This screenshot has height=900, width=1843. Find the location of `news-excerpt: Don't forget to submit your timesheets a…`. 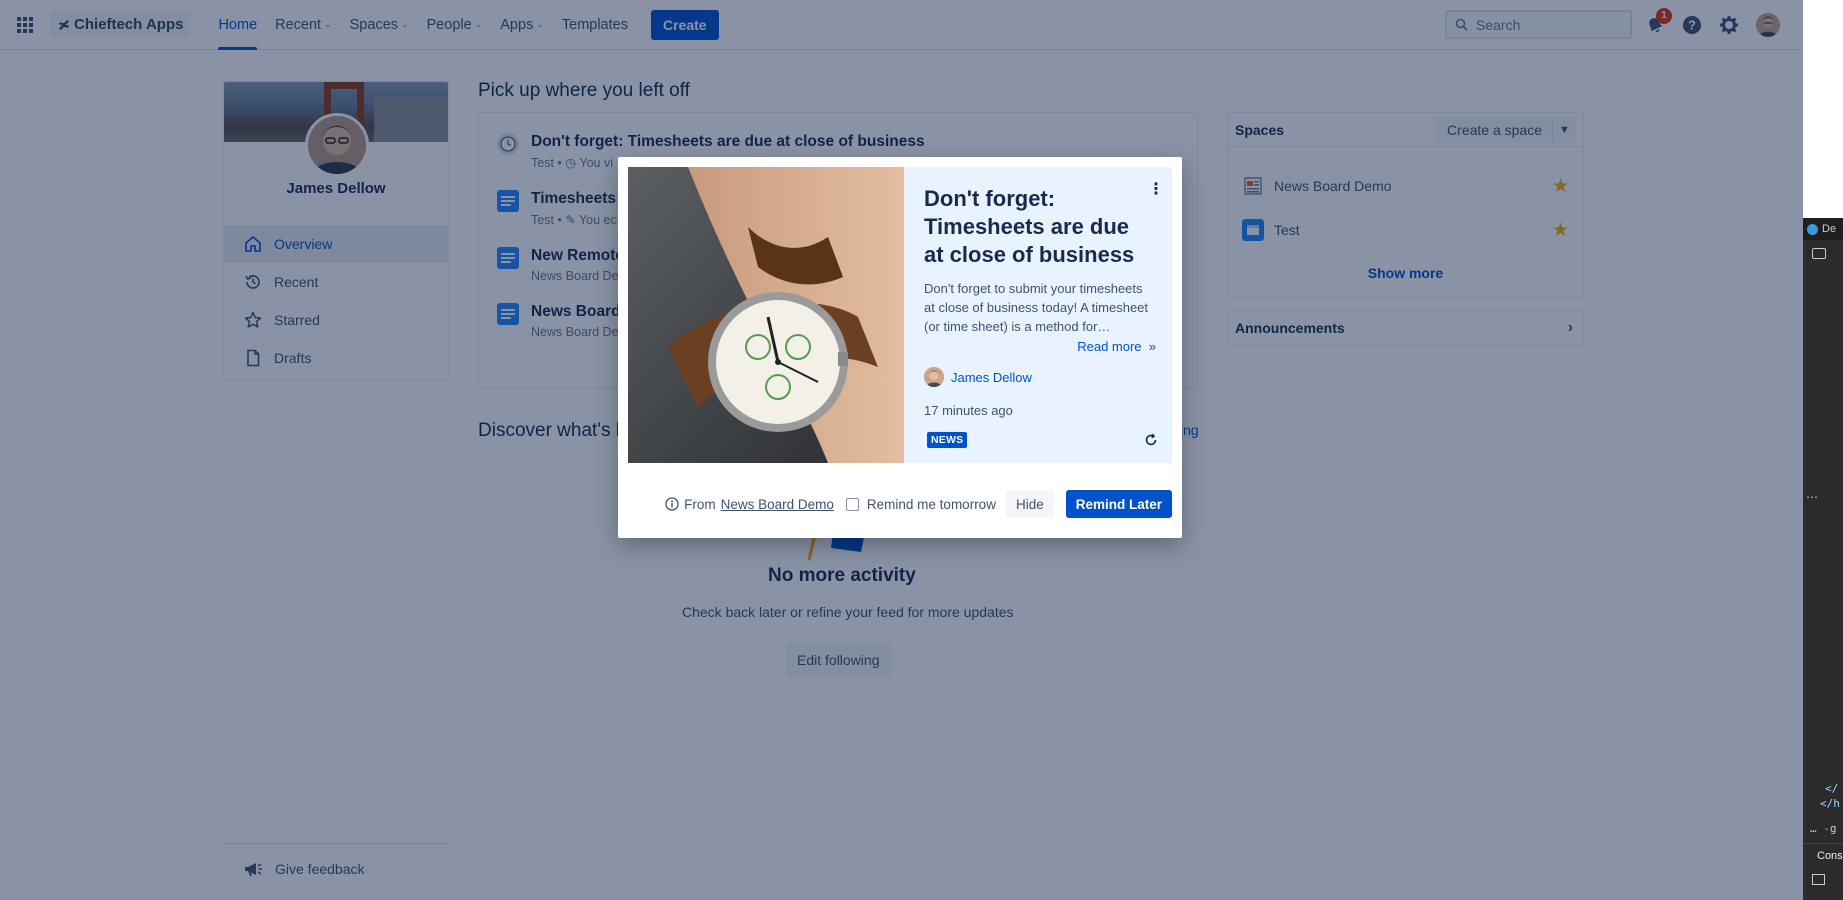

news-excerpt: Don't forget to submit your timesheets a… is located at coordinates (1036, 307).